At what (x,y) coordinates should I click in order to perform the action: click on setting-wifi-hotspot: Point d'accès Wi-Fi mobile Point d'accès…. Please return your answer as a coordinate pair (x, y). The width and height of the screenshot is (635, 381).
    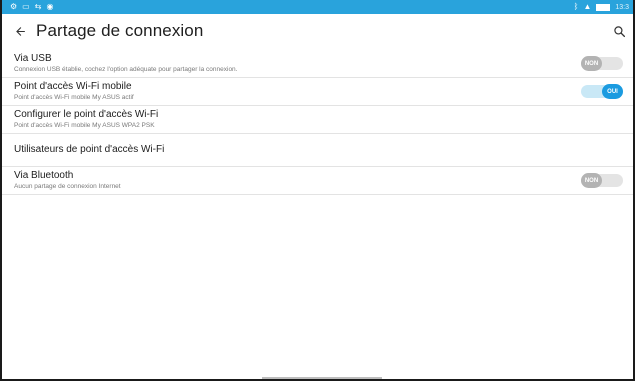
    Looking at the image, I should click on (317, 92).